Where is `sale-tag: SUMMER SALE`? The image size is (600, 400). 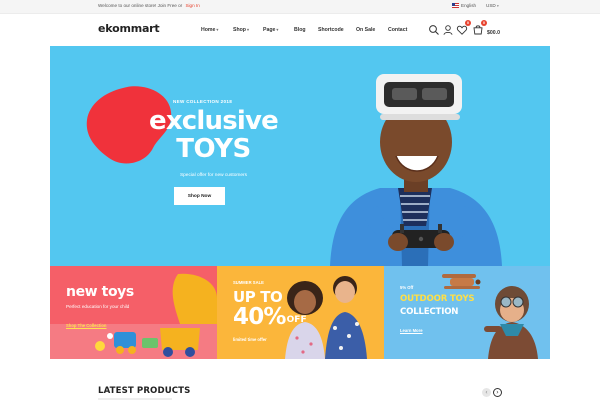
sale-tag: SUMMER SALE is located at coordinates (248, 282).